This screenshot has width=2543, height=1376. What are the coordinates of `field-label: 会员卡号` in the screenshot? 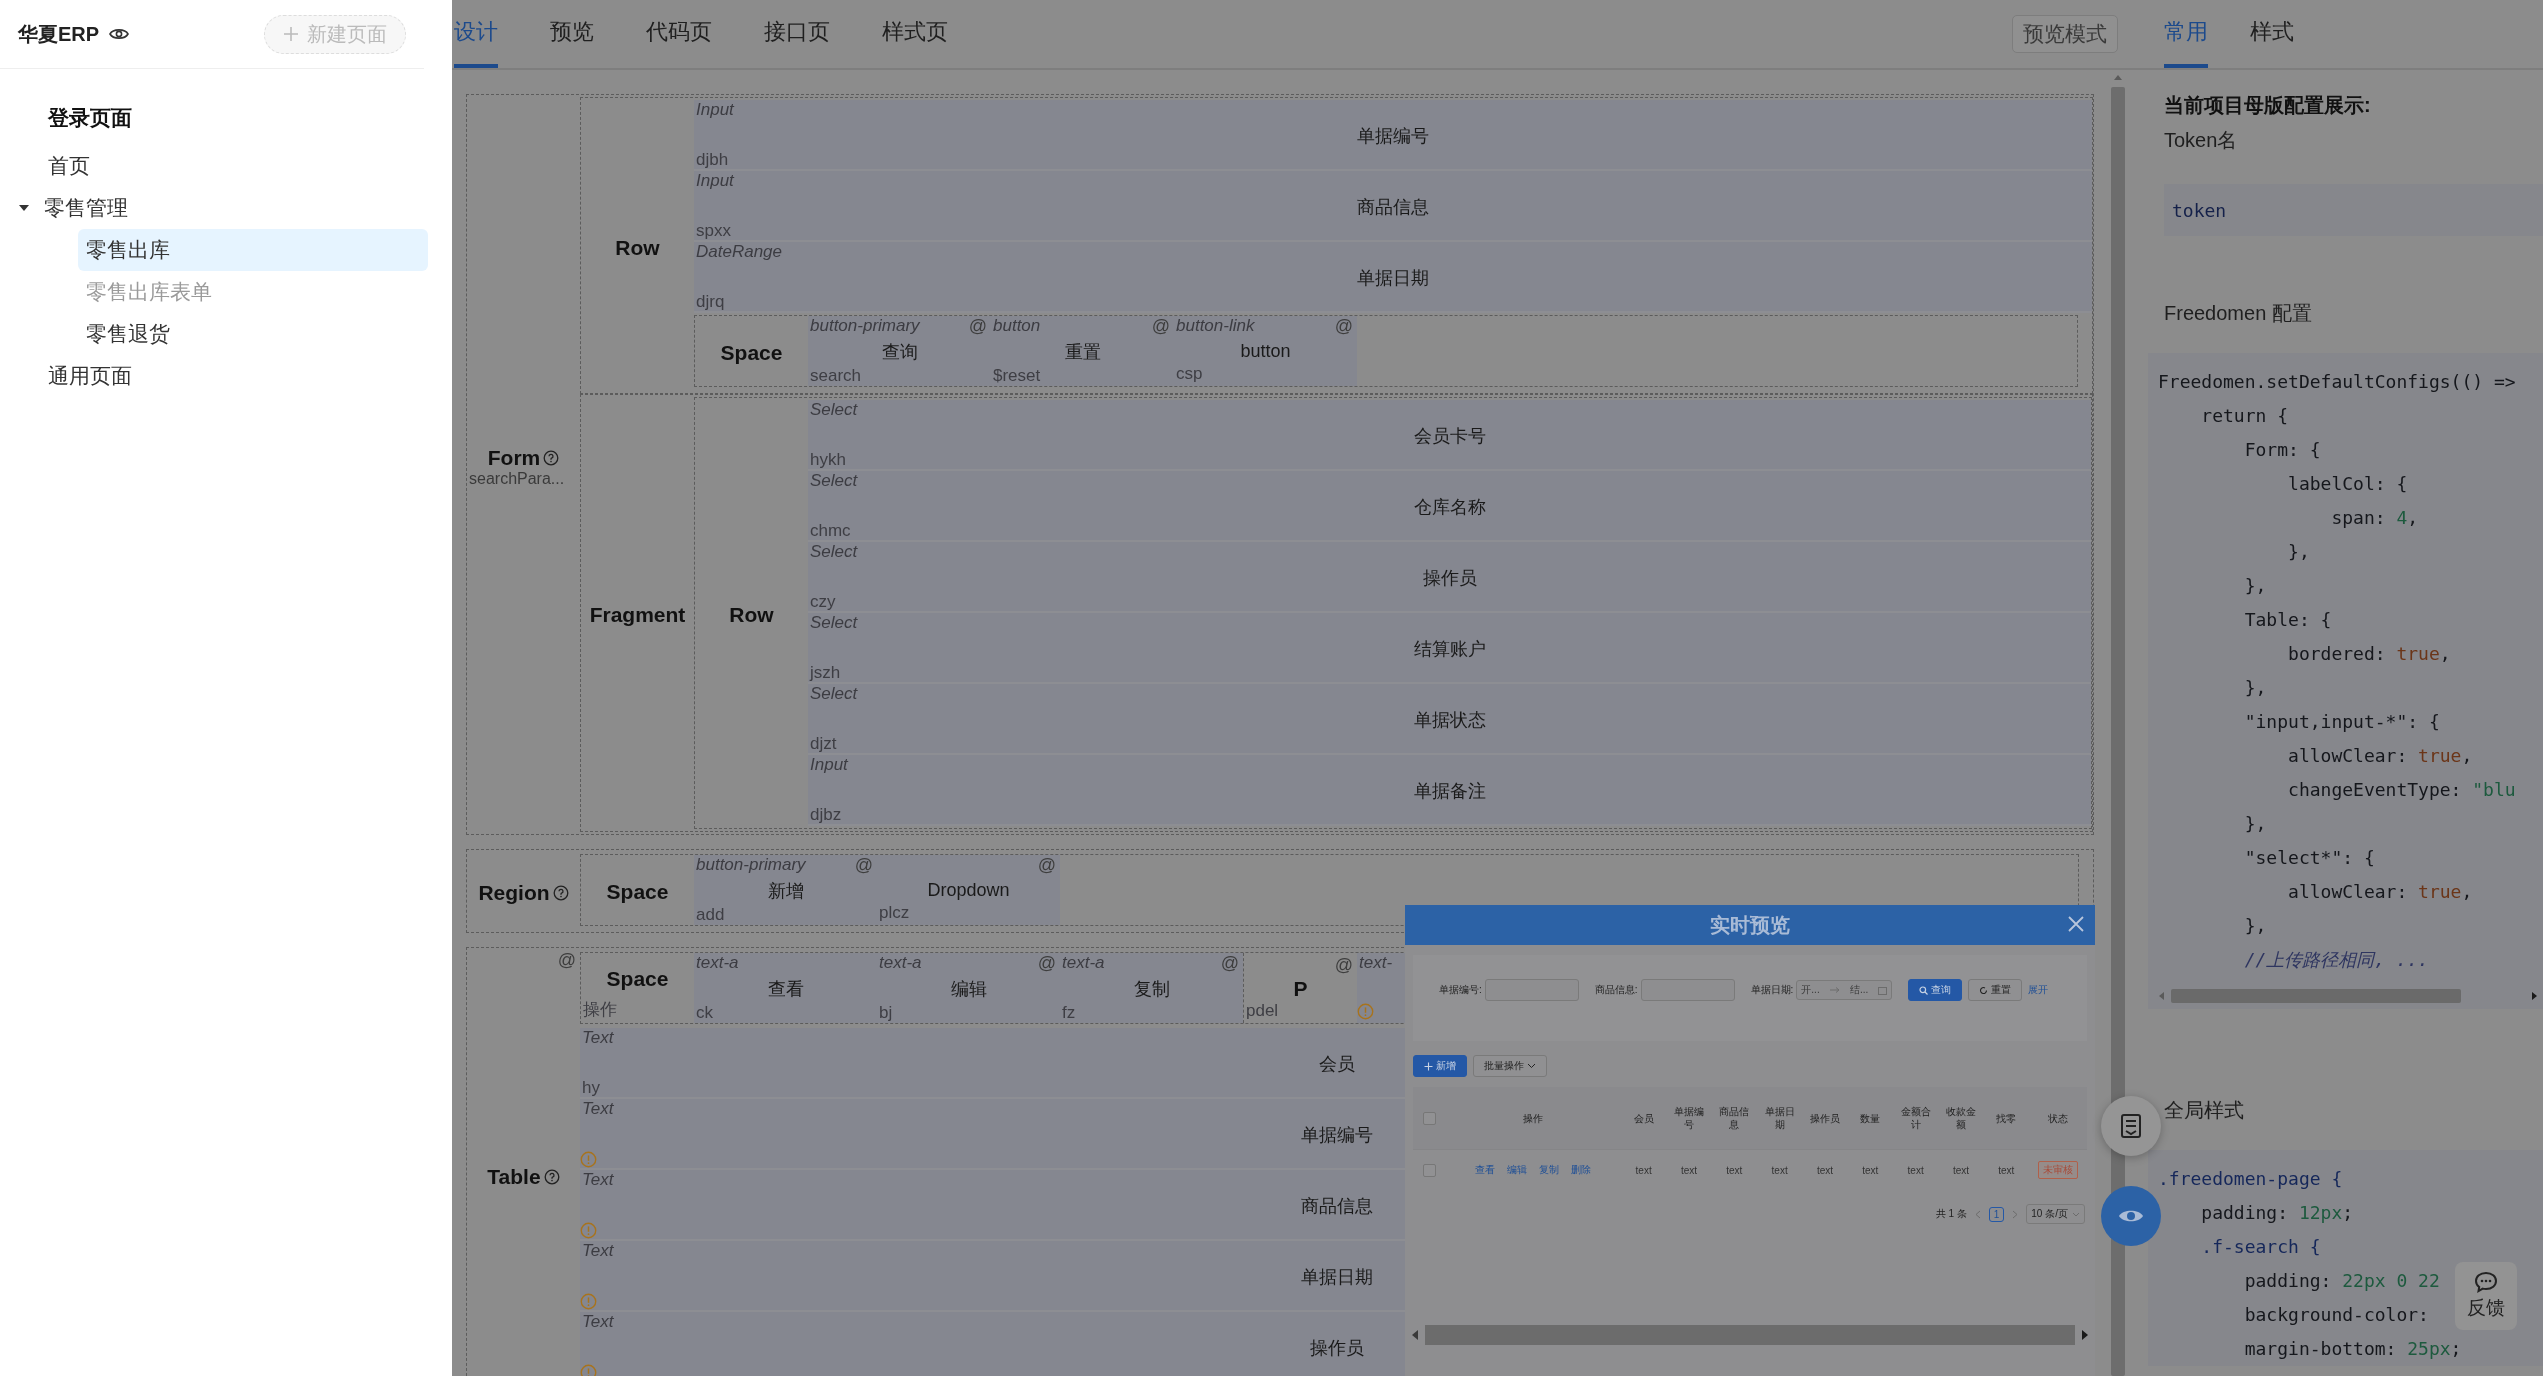 It's located at (1449, 436).